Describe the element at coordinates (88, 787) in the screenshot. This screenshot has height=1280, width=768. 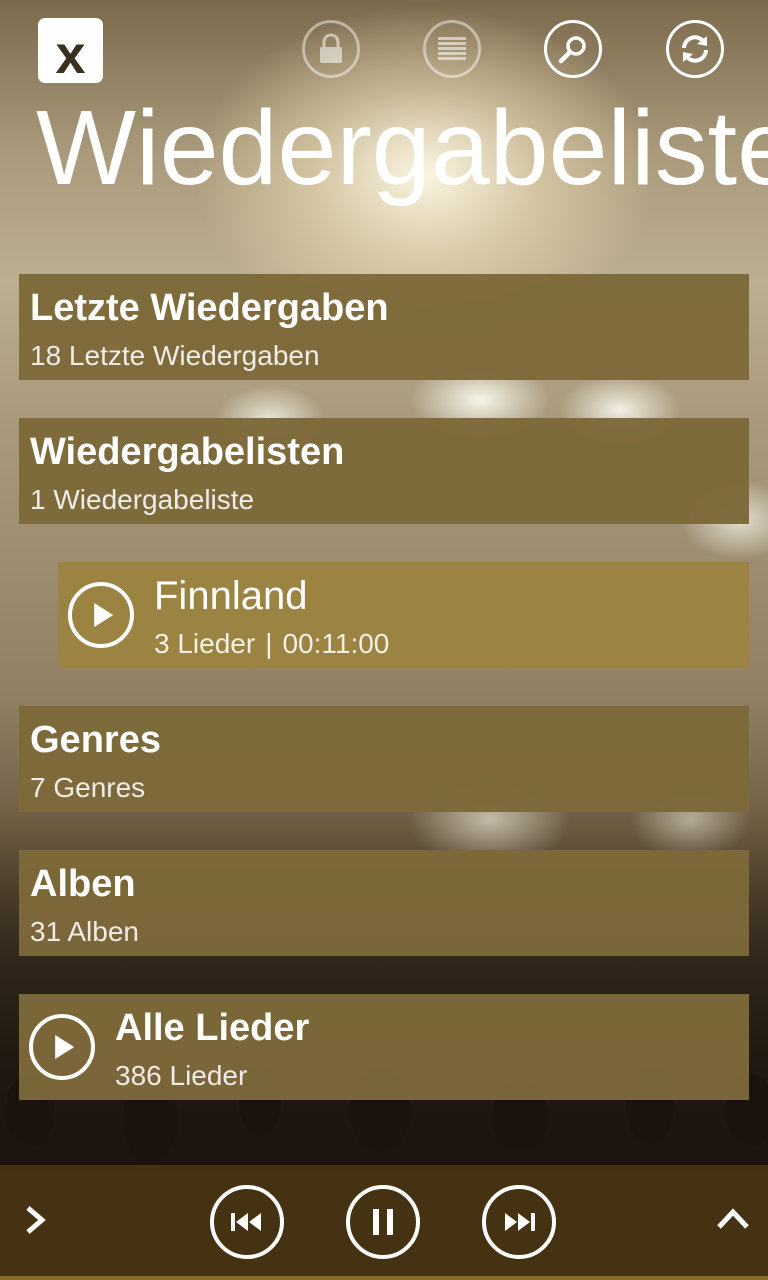
I see `tile-subtitle: 7 Genres` at that location.